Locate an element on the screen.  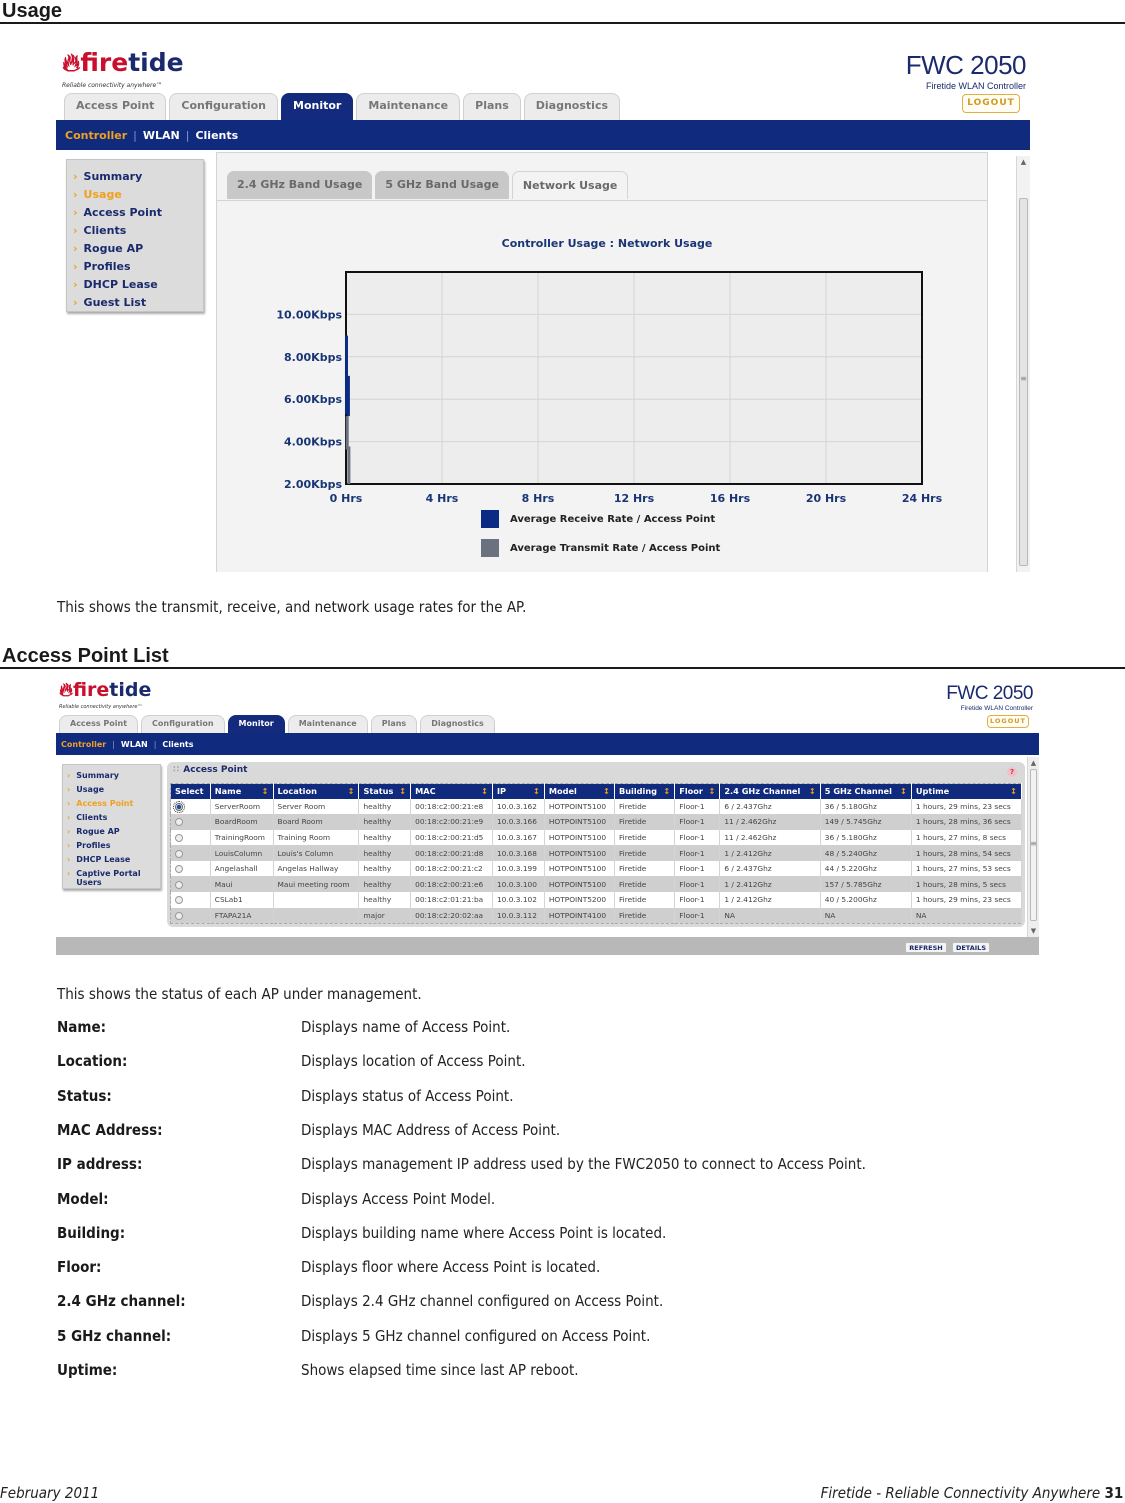
subtab-2-4-ghz-band-usage: 2.4 GHz Band Usage is located at coordinates (300, 185).